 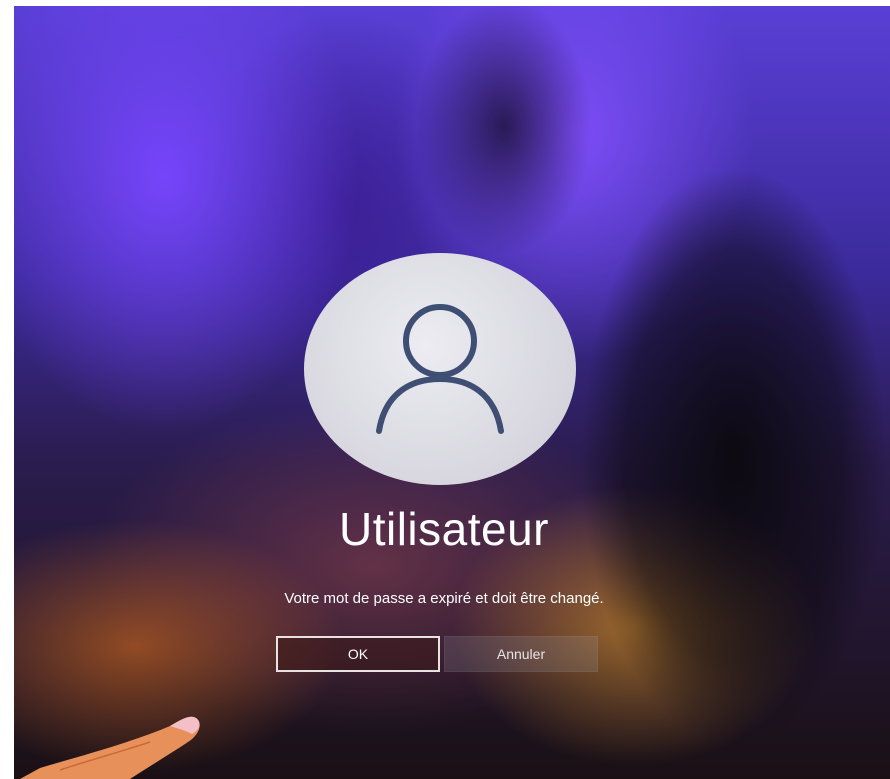 I want to click on username-label: Utilisateur, so click(x=443, y=529).